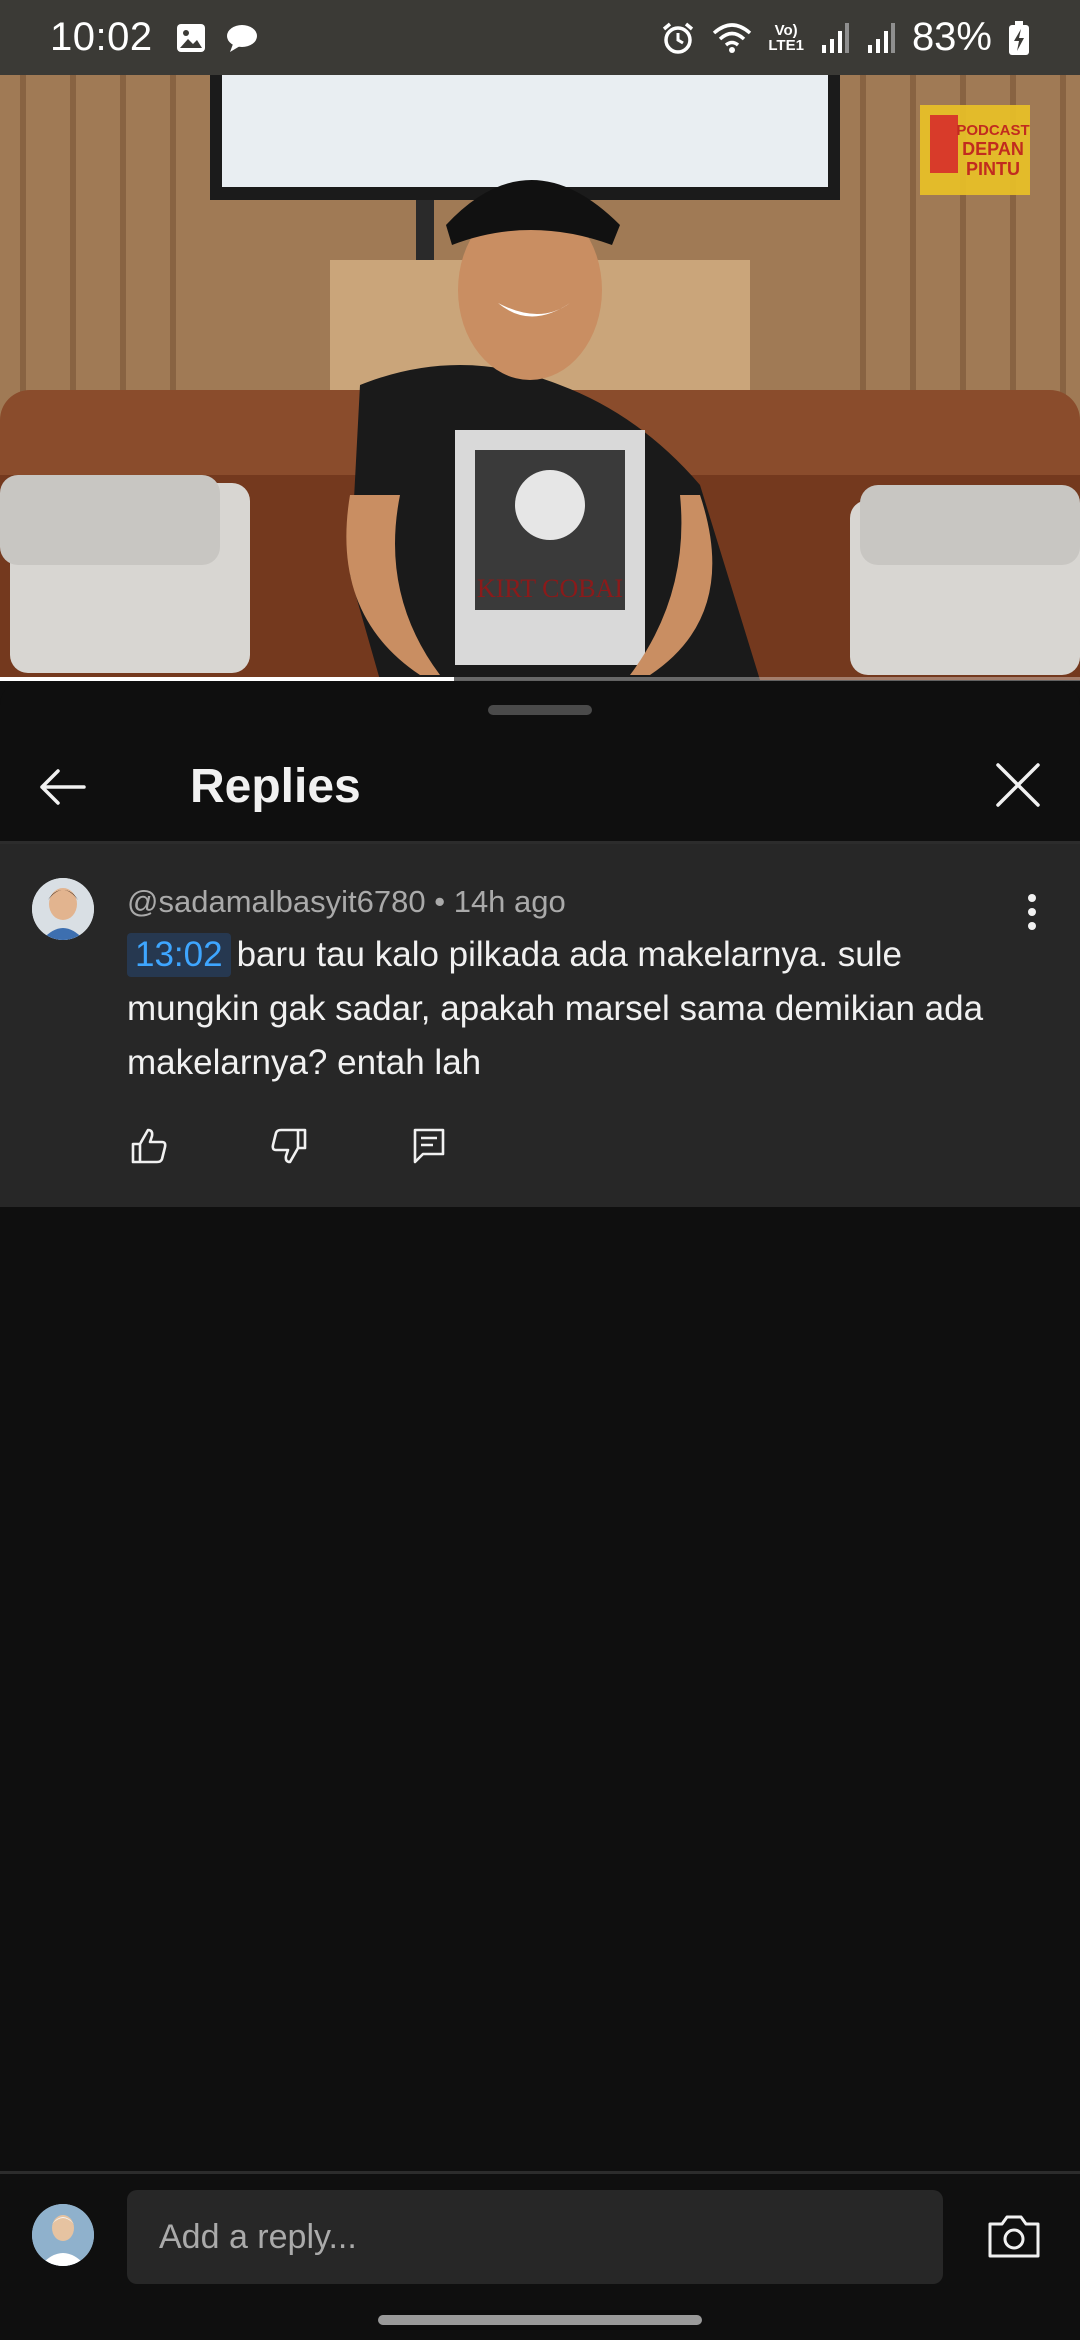  I want to click on battery-percent: 83%, so click(951, 37).